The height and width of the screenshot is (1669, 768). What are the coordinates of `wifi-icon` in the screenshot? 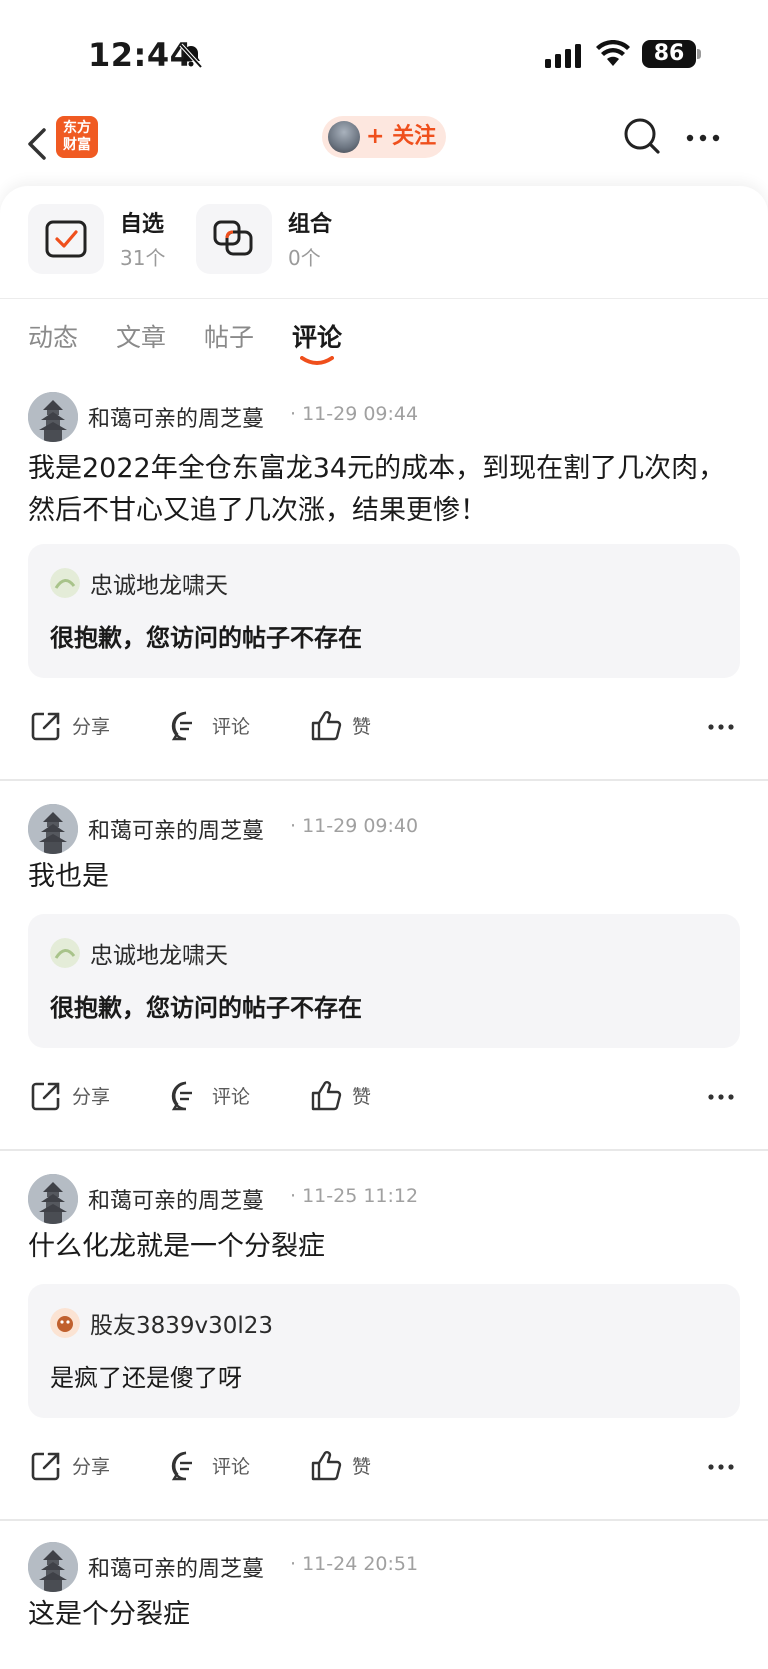 It's located at (613, 53).